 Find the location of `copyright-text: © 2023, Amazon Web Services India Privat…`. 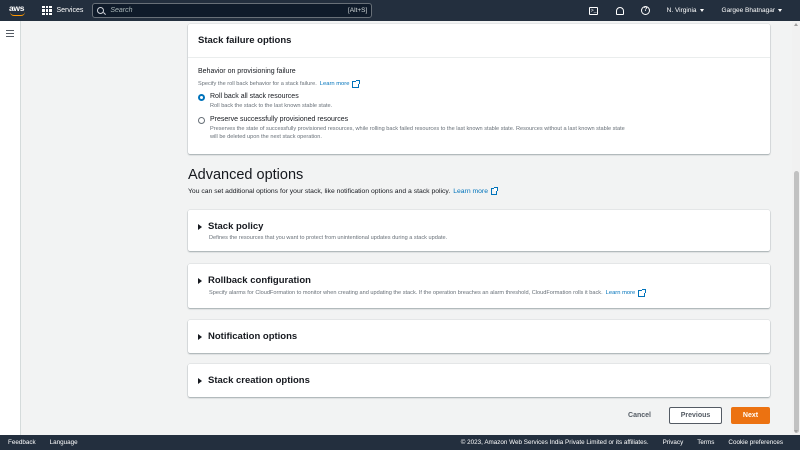

copyright-text: © 2023, Amazon Web Services India Privat… is located at coordinates (554, 442).